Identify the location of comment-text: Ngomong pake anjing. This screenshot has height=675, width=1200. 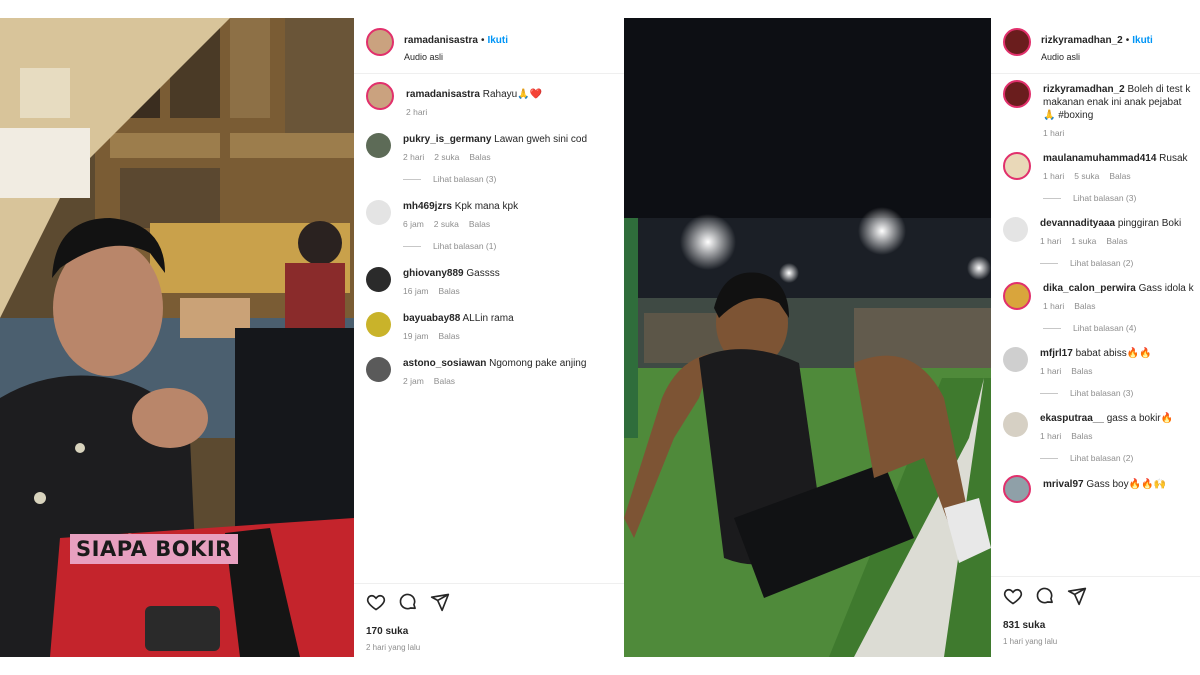
(538, 363).